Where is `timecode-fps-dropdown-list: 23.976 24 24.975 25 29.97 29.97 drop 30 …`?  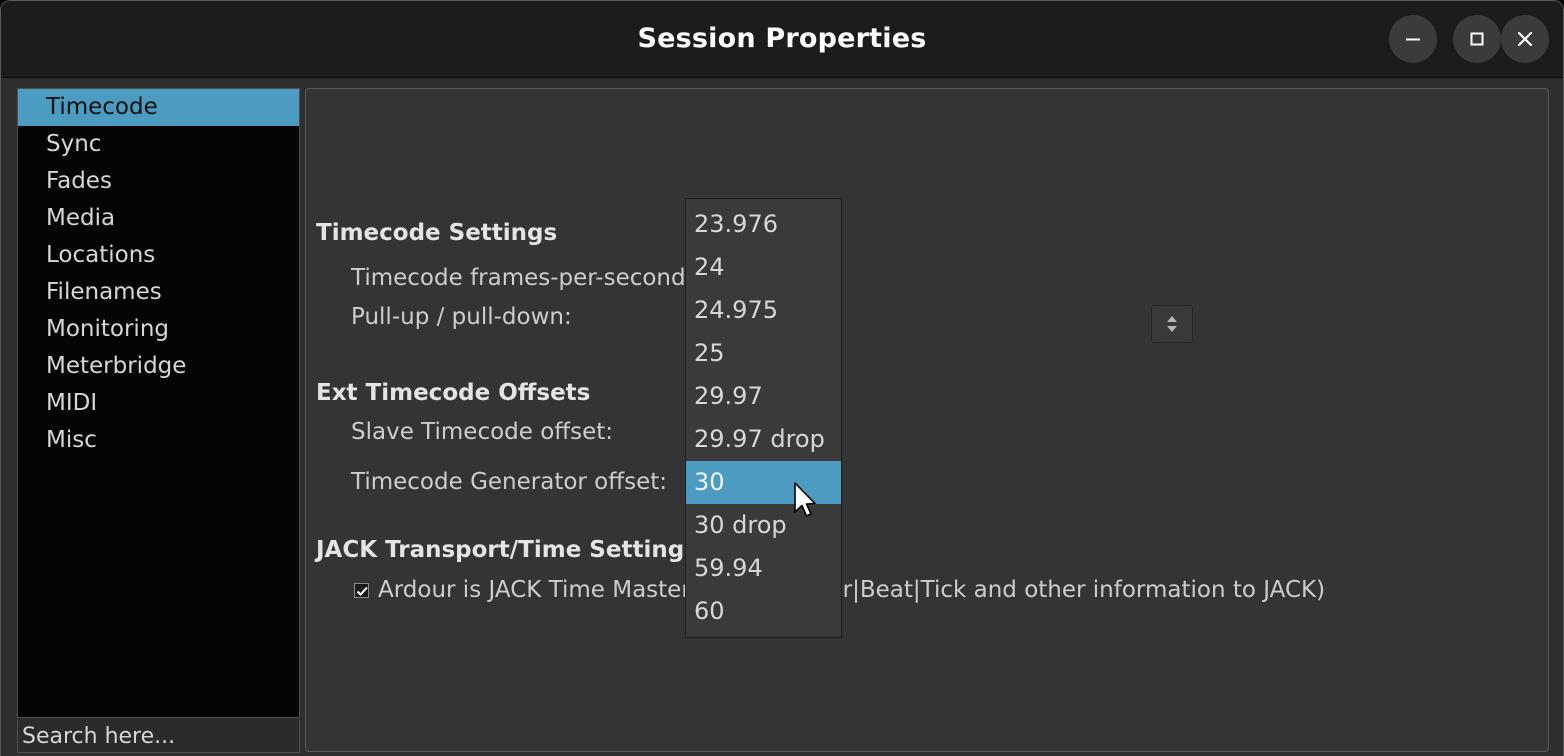
timecode-fps-dropdown-list: 23.976 24 24.975 25 29.97 29.97 drop 30 … is located at coordinates (763, 418).